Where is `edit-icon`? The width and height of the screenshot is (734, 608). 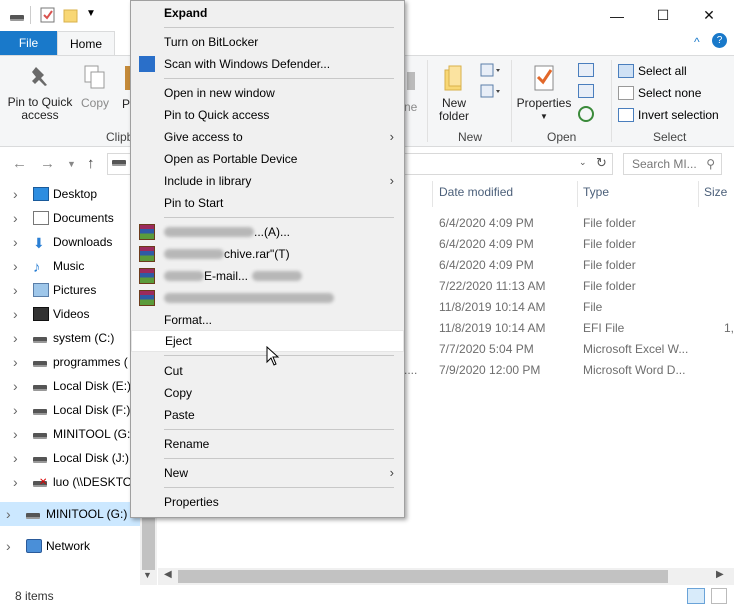 edit-icon is located at coordinates (586, 91).